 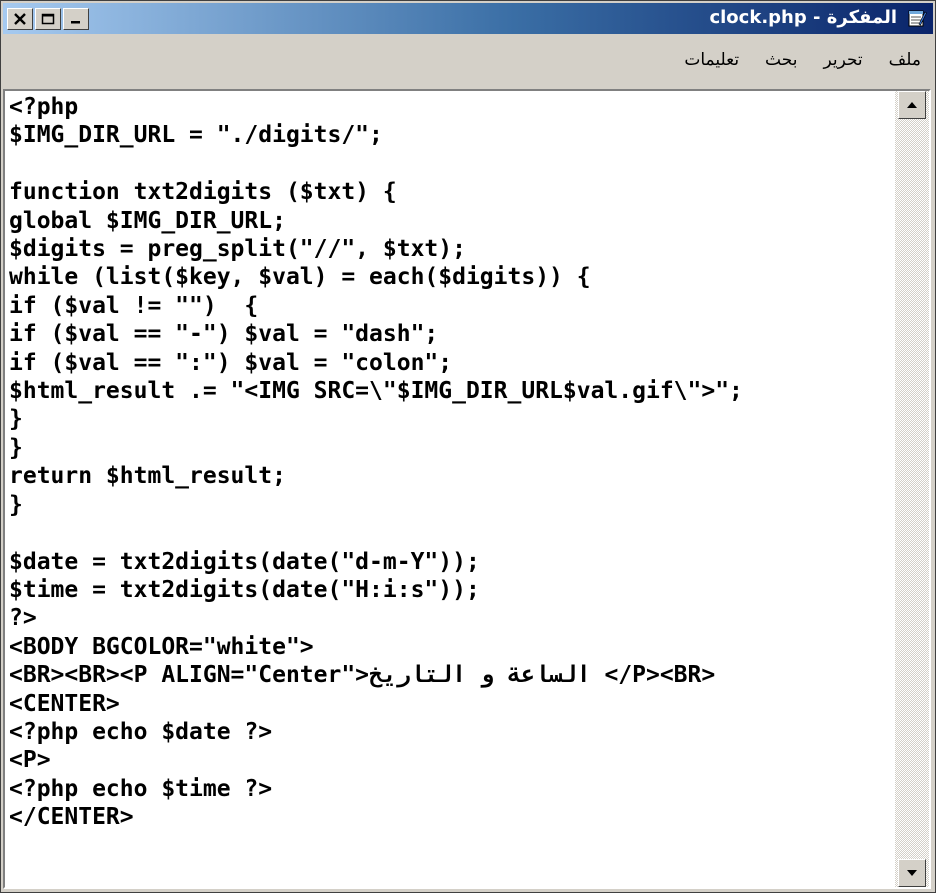 I want to click on code-line: $IMG_DIR_URL = "./digits/";, so click(x=196, y=135).